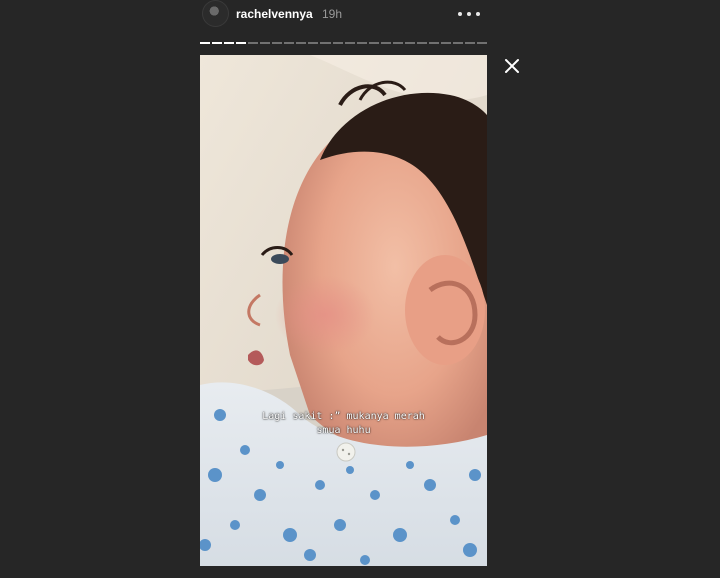 Image resolution: width=720 pixels, height=578 pixels. What do you see at coordinates (343, 15) in the screenshot?
I see `story-header: rachelvennya 19h` at bounding box center [343, 15].